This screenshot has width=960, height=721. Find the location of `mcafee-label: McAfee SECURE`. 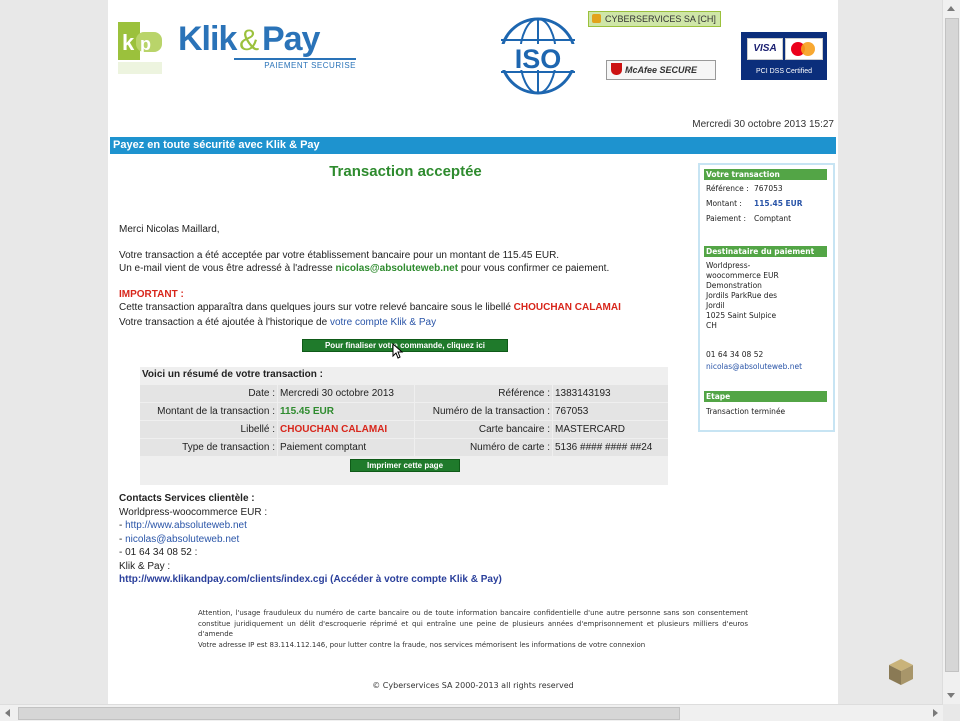

mcafee-label: McAfee SECURE is located at coordinates (661, 70).